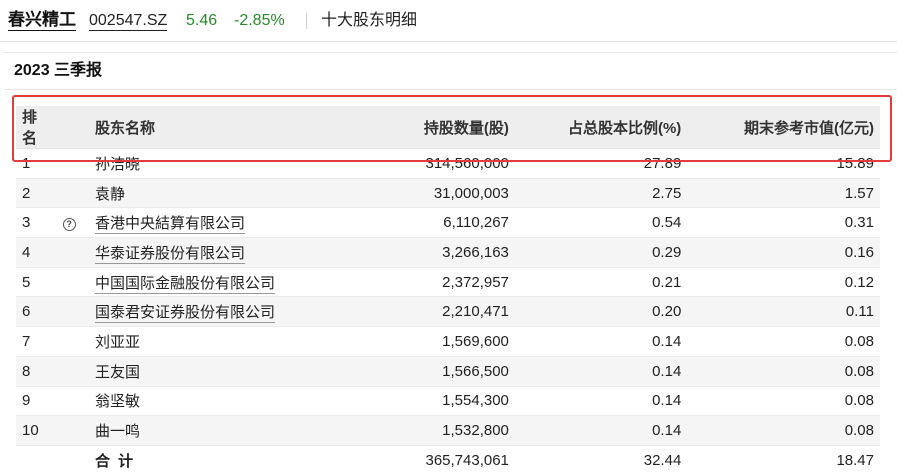  Describe the element at coordinates (423, 223) in the screenshot. I see `shares-cell: 6,110,267` at that location.